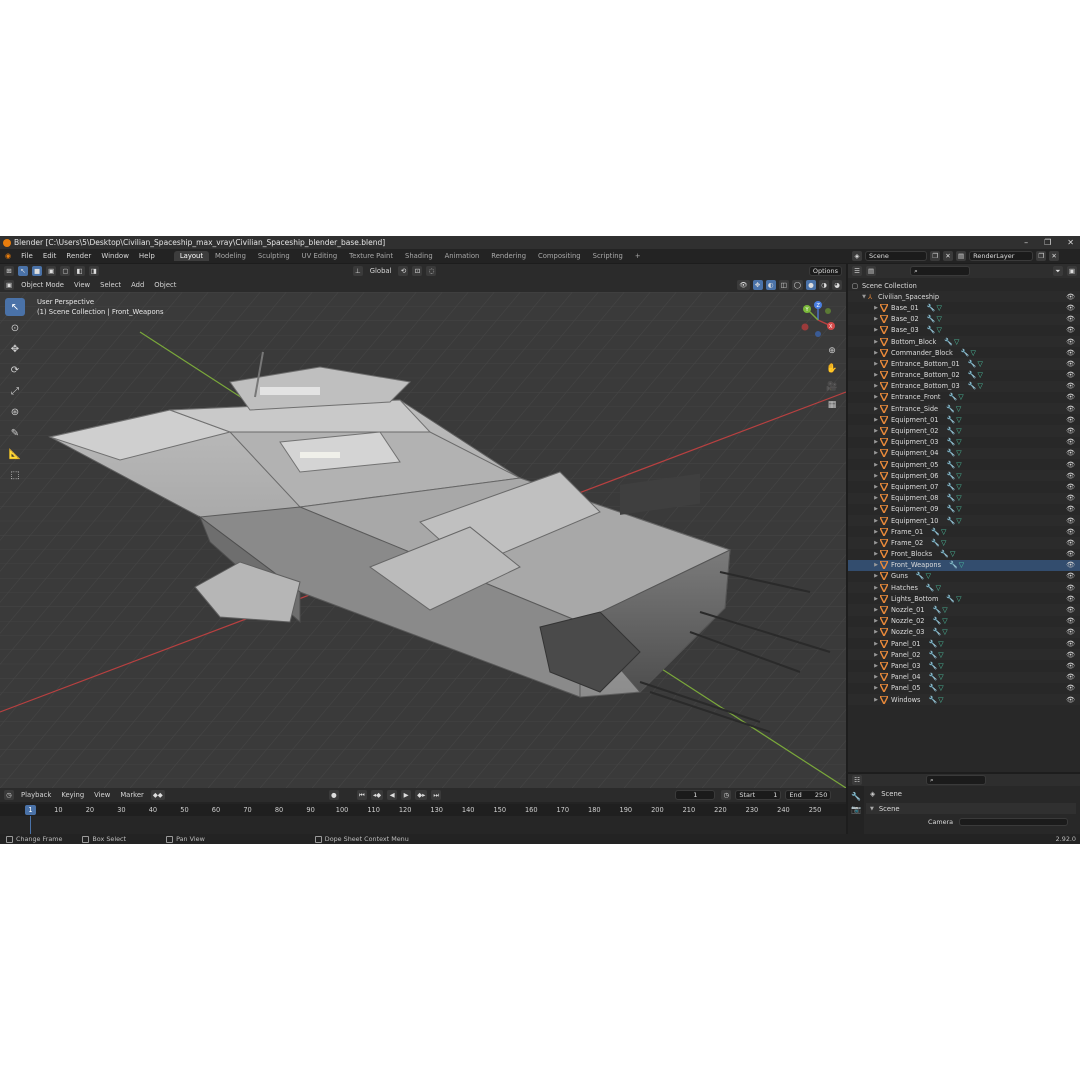 This screenshot has width=1080, height=1080. Describe the element at coordinates (30, 825) in the screenshot. I see `playhead-line` at that location.